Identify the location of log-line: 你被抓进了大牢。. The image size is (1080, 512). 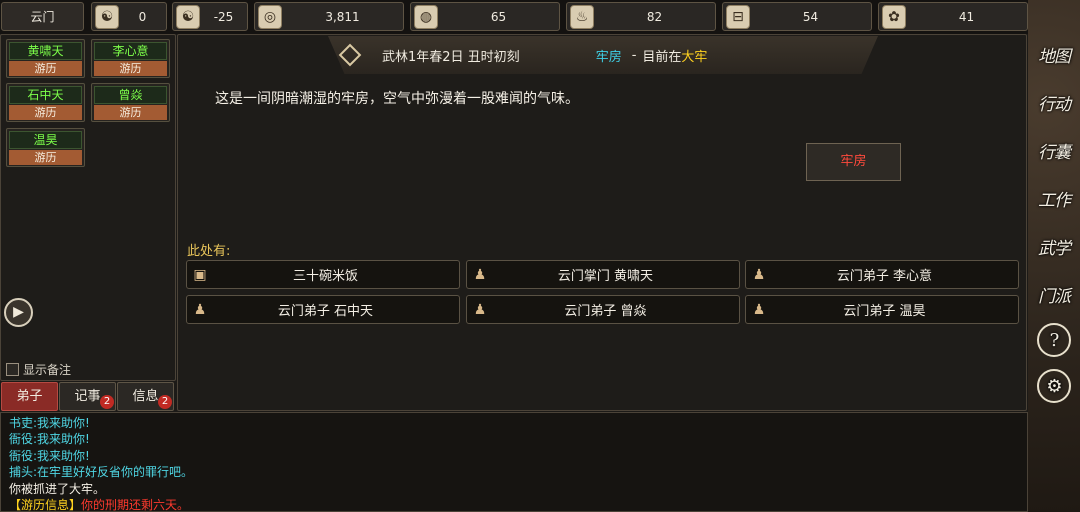
(514, 489).